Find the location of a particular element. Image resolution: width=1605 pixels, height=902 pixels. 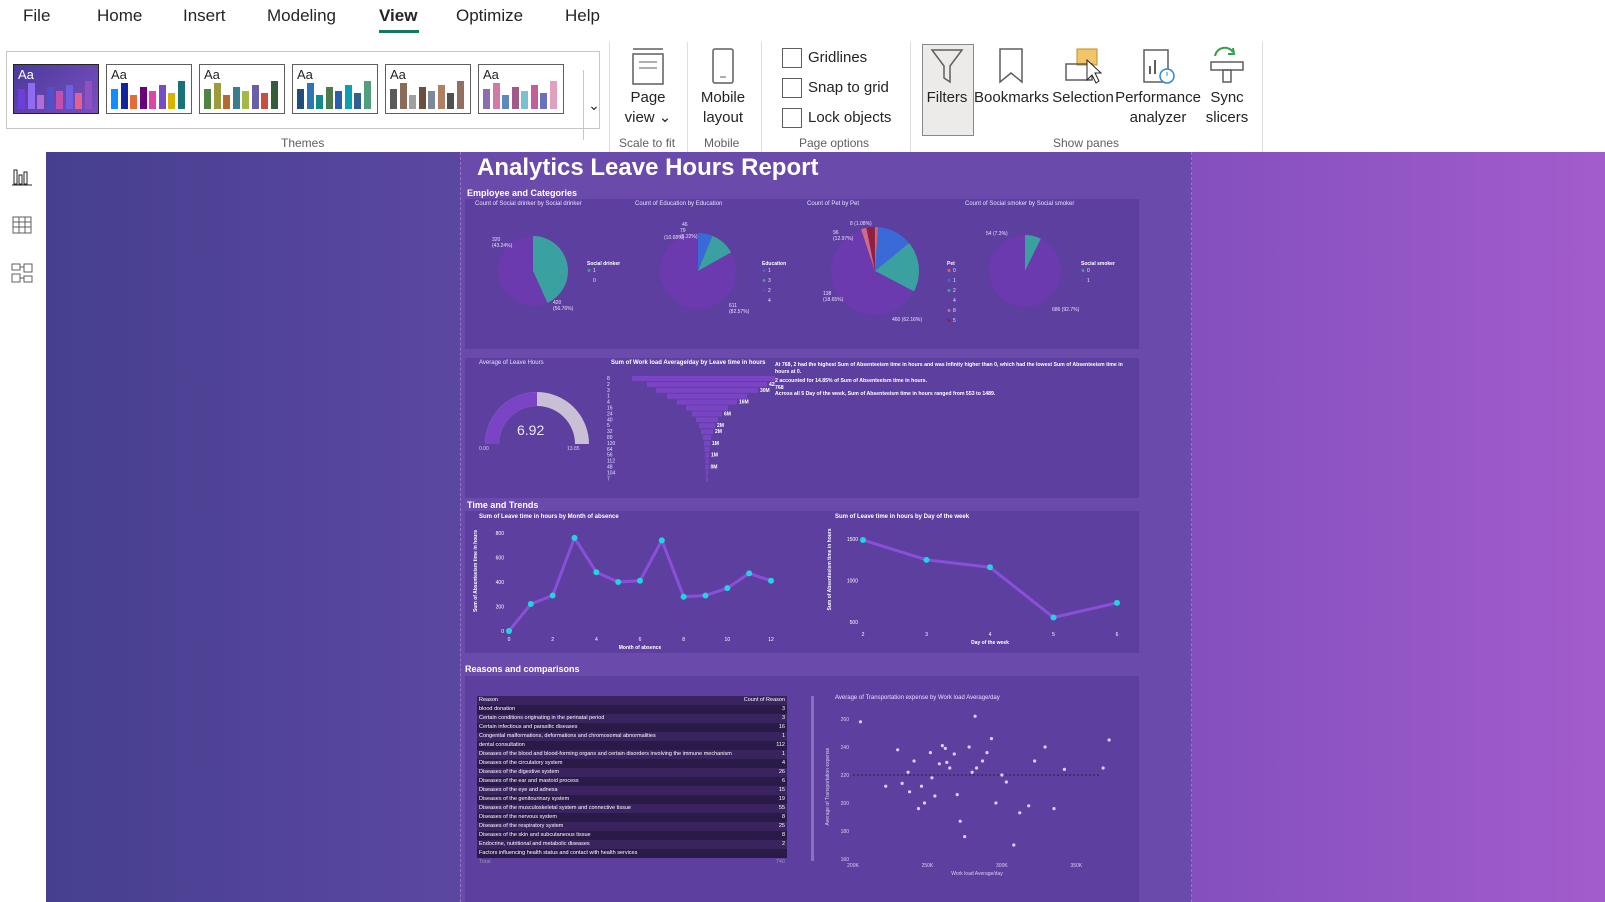

theme-thumbnail-1: Aa is located at coordinates (56, 89).